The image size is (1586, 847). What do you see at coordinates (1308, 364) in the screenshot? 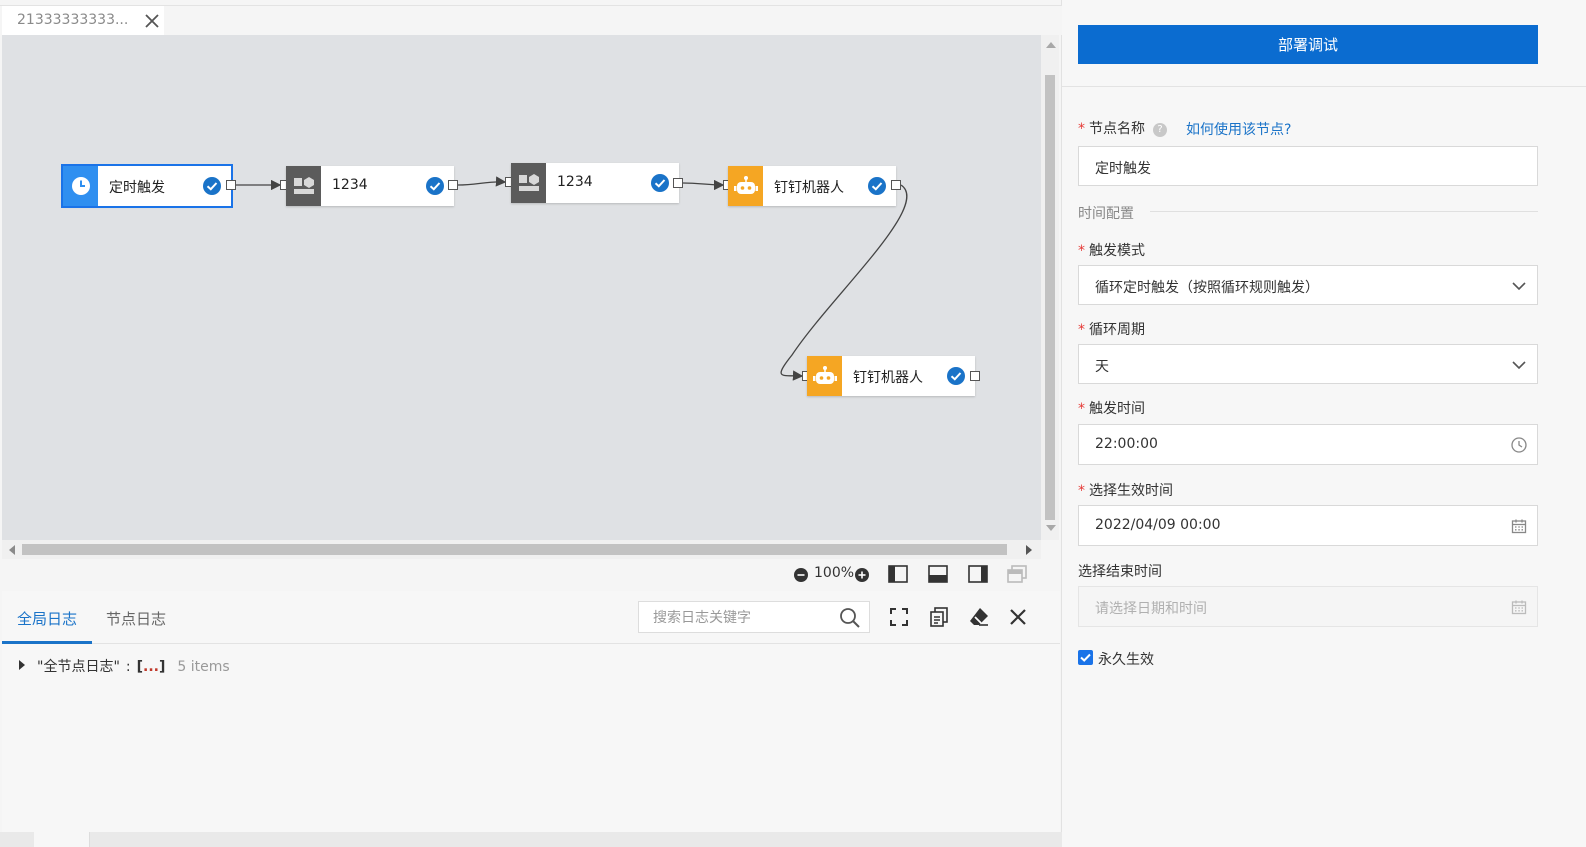
I see `cycle-select: 天` at bounding box center [1308, 364].